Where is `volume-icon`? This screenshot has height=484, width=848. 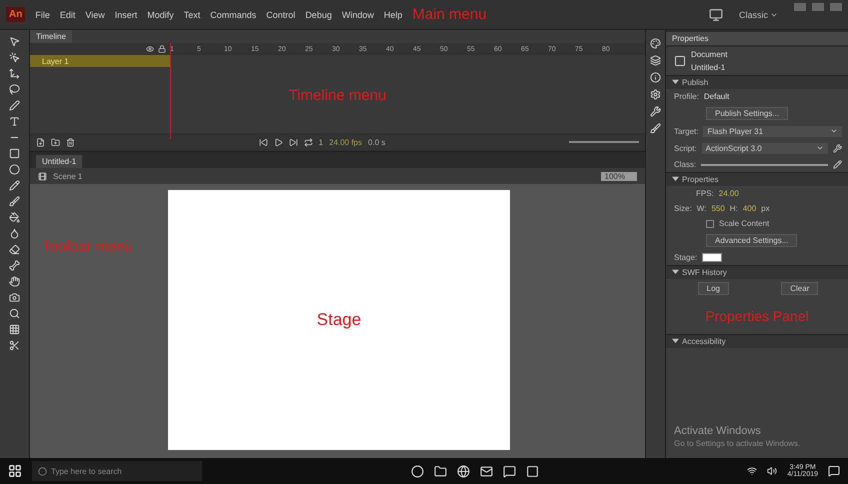 volume-icon is located at coordinates (772, 471).